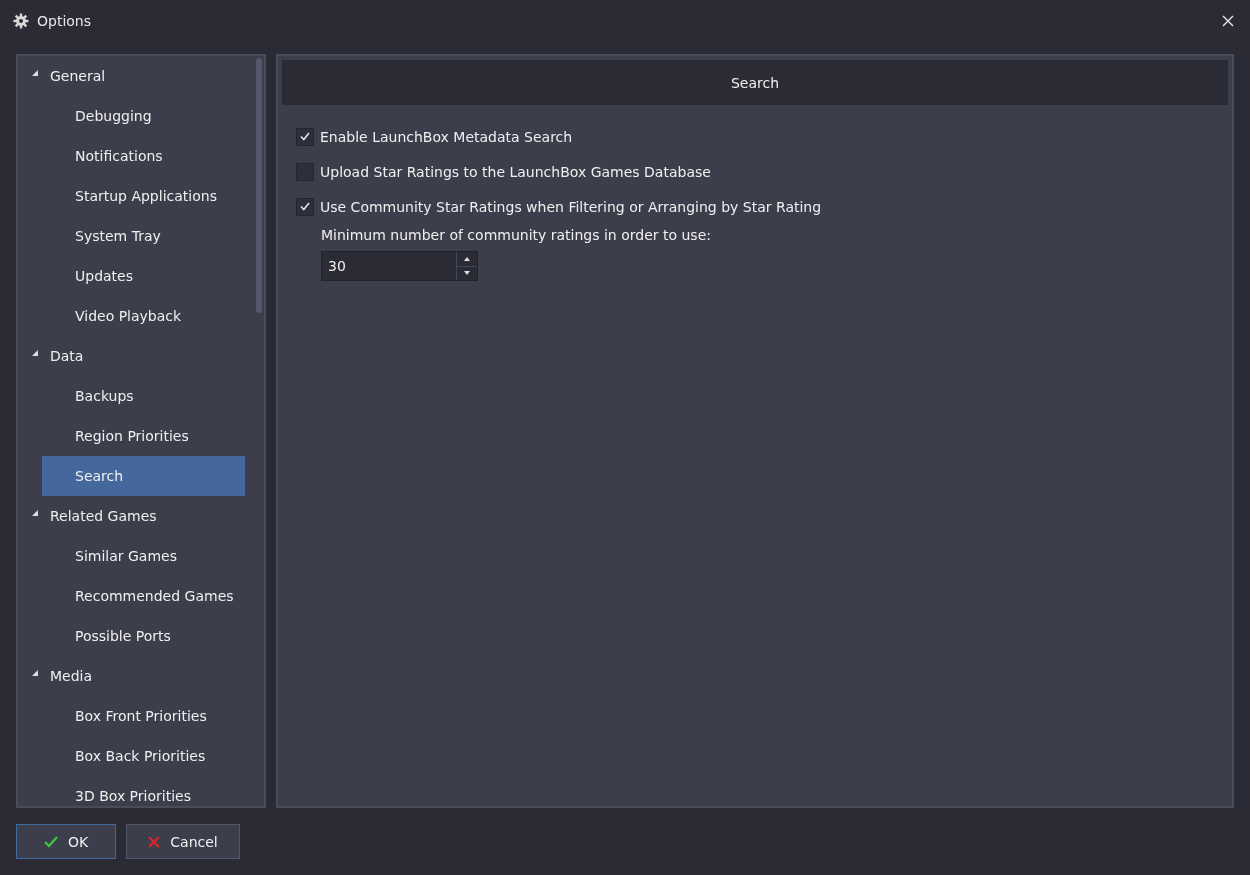 The width and height of the screenshot is (1250, 875). Describe the element at coordinates (124, 356) in the screenshot. I see `tree-item: Data` at that location.